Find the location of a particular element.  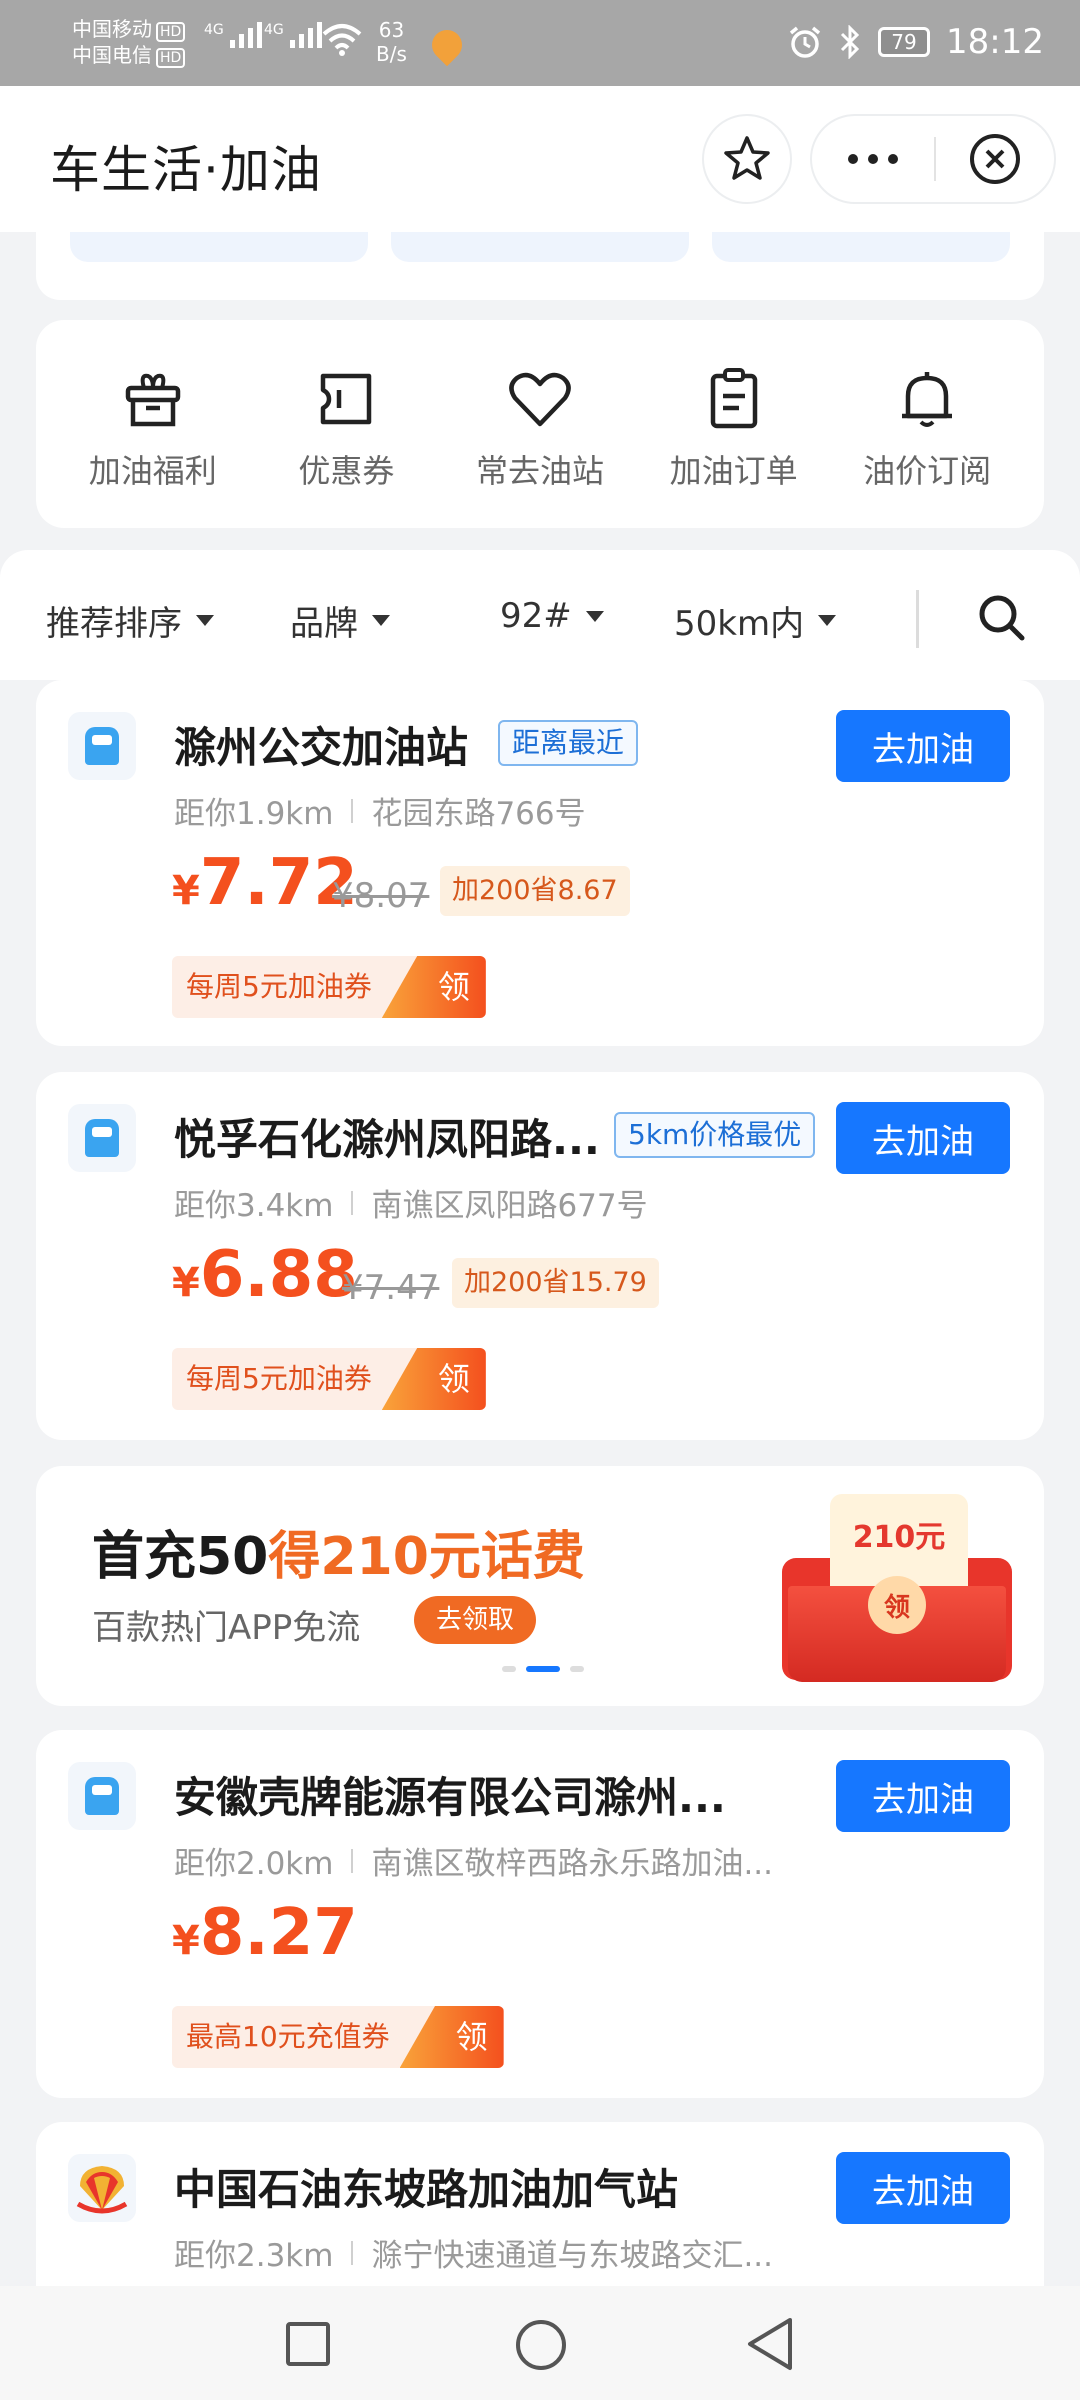

station-address: 距你1.9km 花园东路766号 is located at coordinates (380, 814).